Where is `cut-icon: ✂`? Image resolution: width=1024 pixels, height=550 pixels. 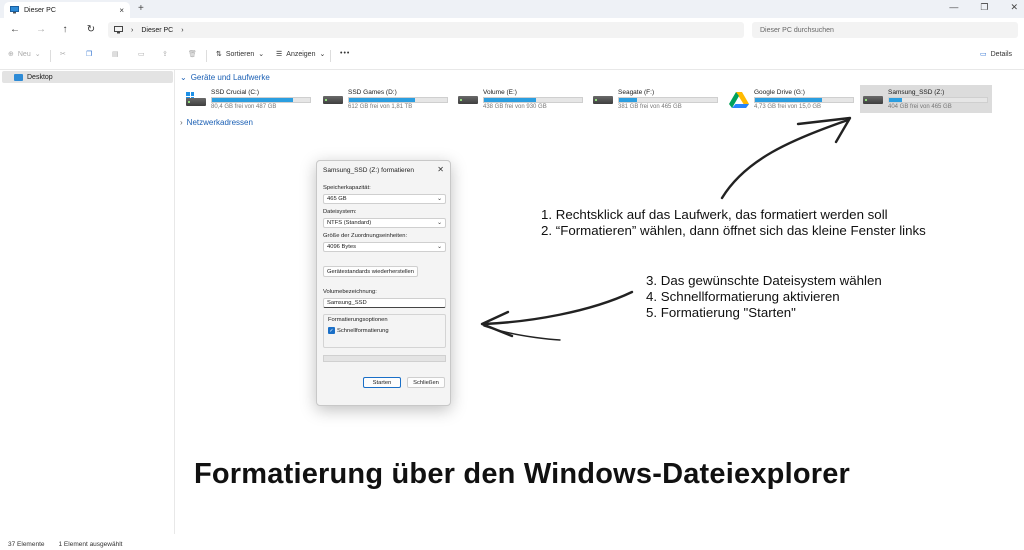
cut-icon: ✂ is located at coordinates (63, 54).